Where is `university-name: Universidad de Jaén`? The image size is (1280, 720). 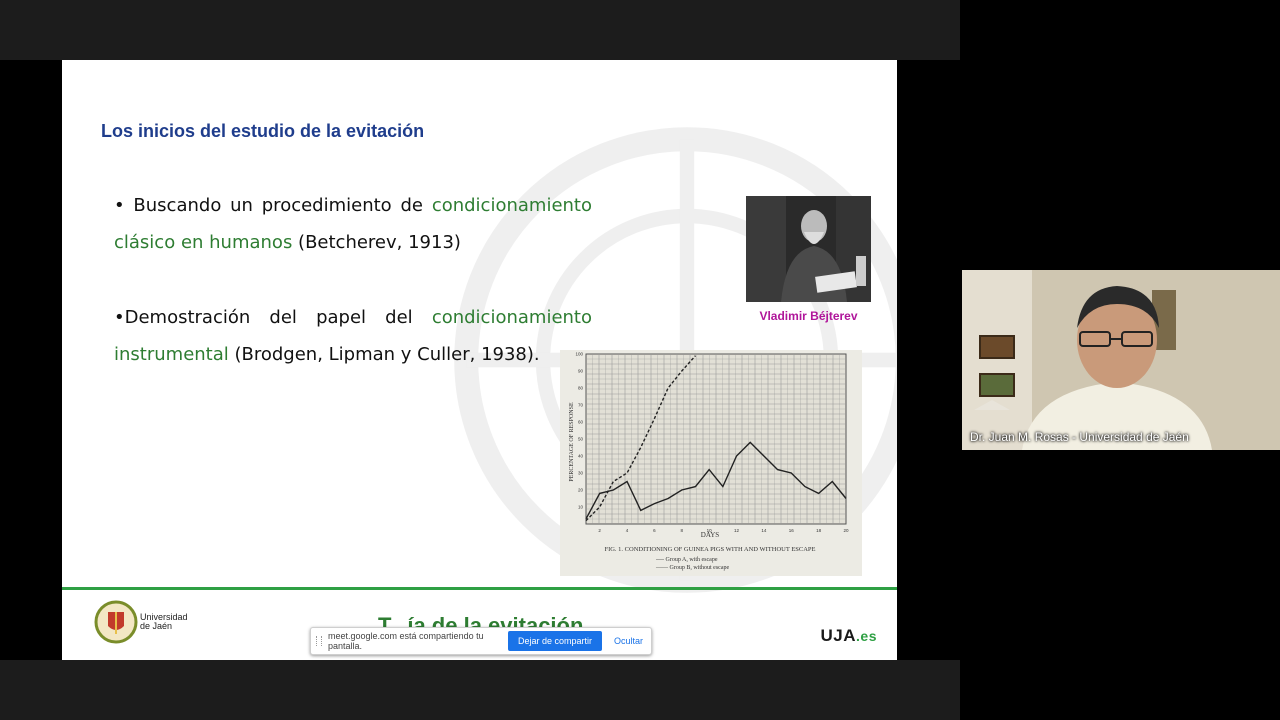 university-name: Universidad de Jaén is located at coordinates (164, 622).